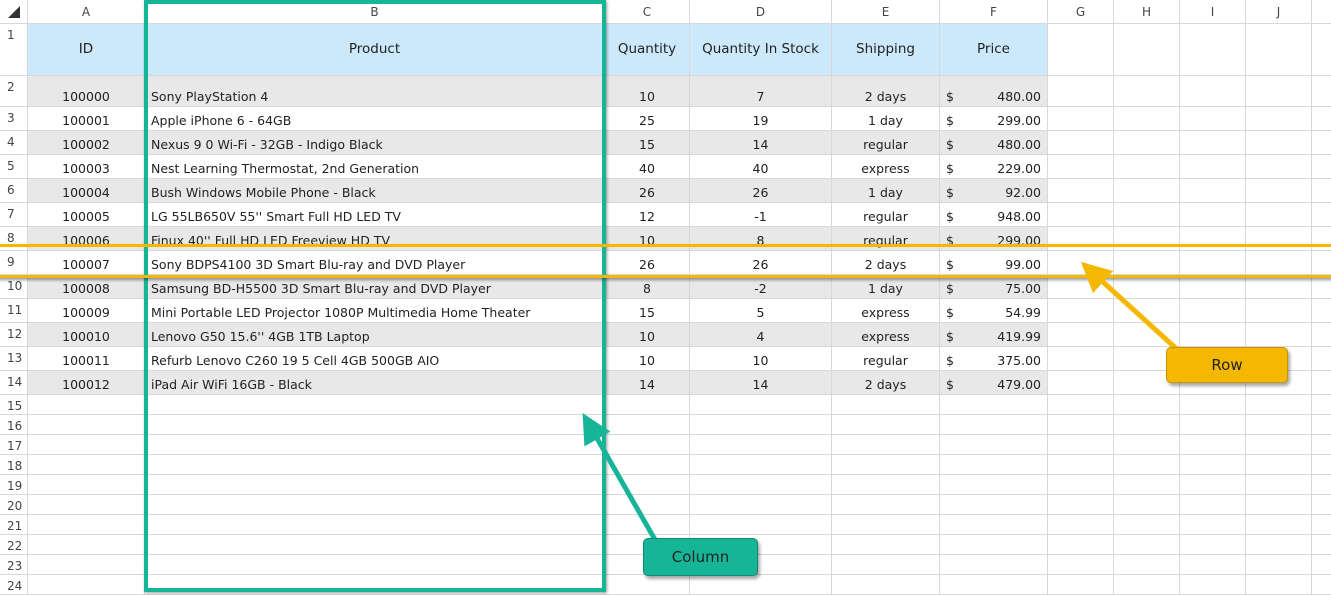 The width and height of the screenshot is (1331, 595). What do you see at coordinates (886, 335) in the screenshot?
I see `data-cell: express` at bounding box center [886, 335].